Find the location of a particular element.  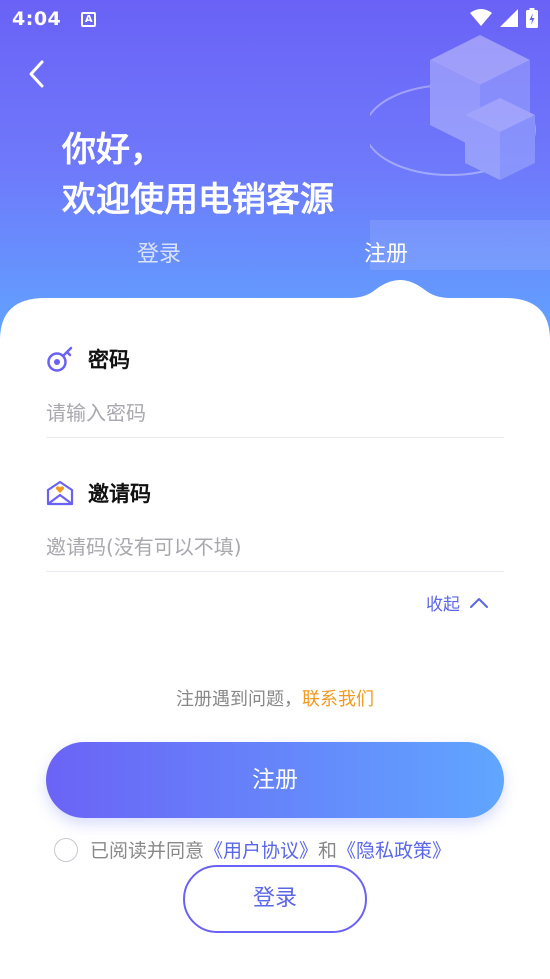

status-icons is located at coordinates (504, 18).